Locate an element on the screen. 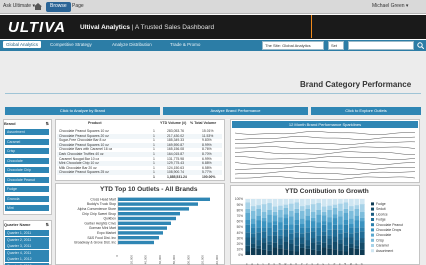 The width and height of the screenshot is (426, 265). x-tick-label: 100,000 is located at coordinates (188, 260).